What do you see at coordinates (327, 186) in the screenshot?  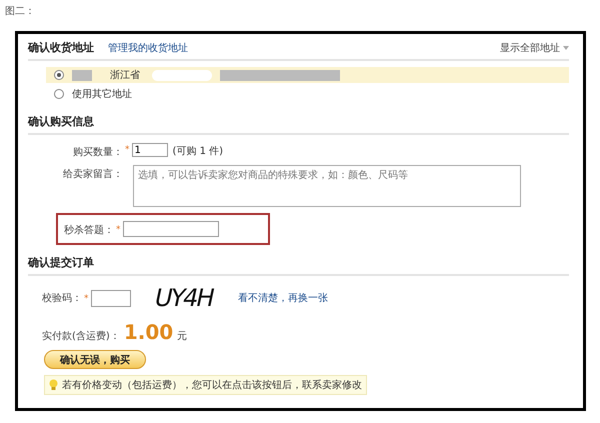 I see `message-field: 选填，可以告诉卖家您对商品的特殊要求，如：颜色、尺码等` at bounding box center [327, 186].